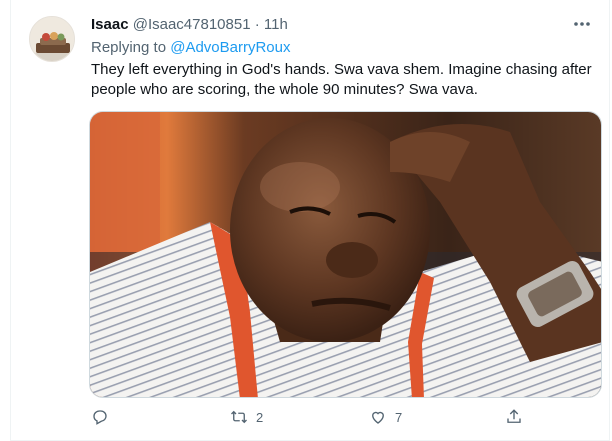  I want to click on reply-mention-link: @AdvoBarryRoux, so click(230, 47).